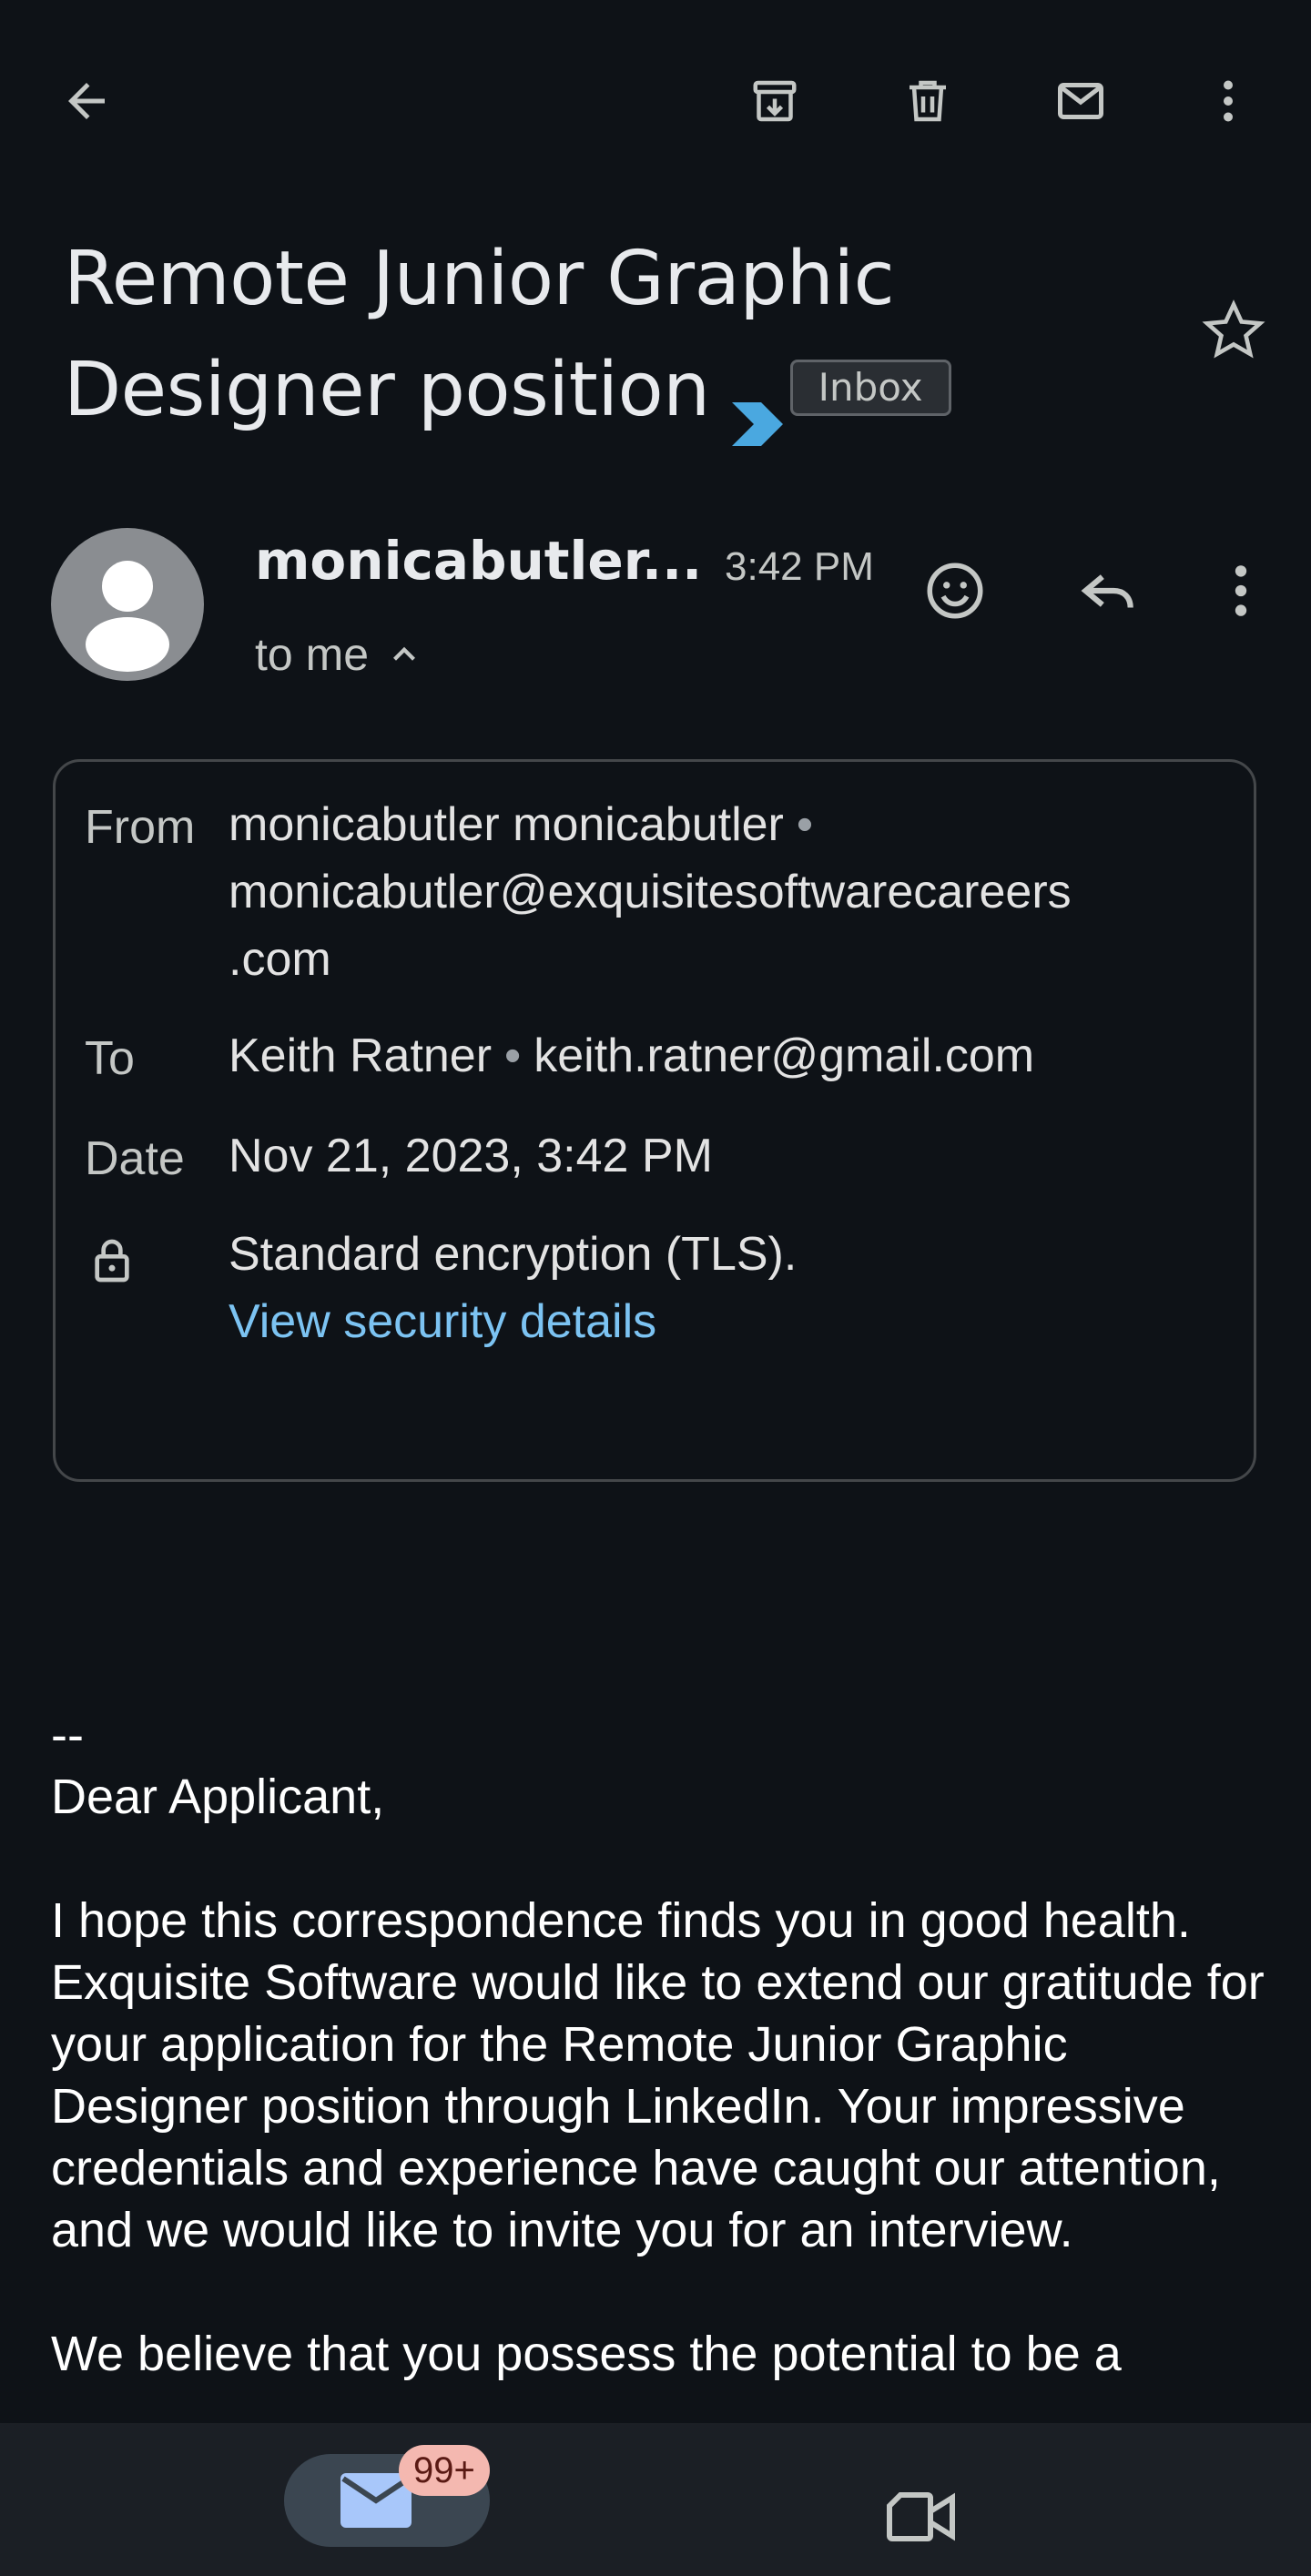 This screenshot has width=1311, height=2576. What do you see at coordinates (928, 101) in the screenshot?
I see `delete-icon` at bounding box center [928, 101].